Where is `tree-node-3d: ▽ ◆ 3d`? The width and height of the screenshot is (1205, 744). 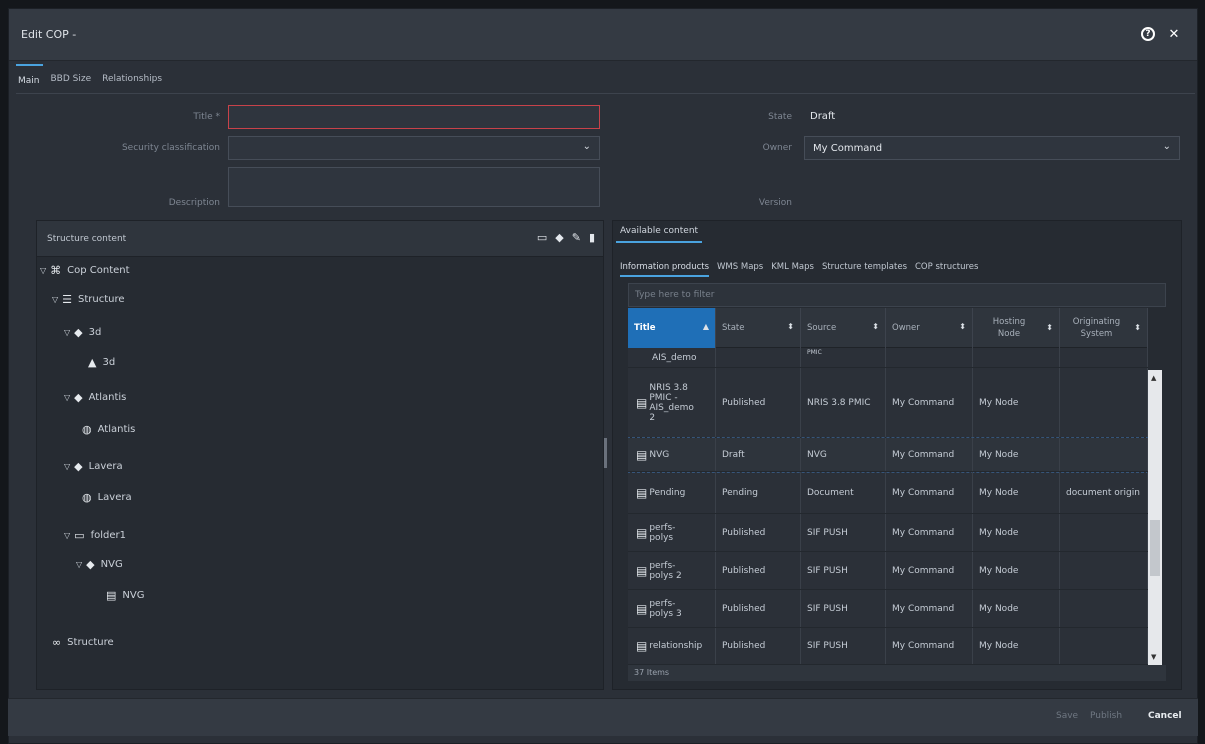 tree-node-3d: ▽ ◆ 3d is located at coordinates (82, 332).